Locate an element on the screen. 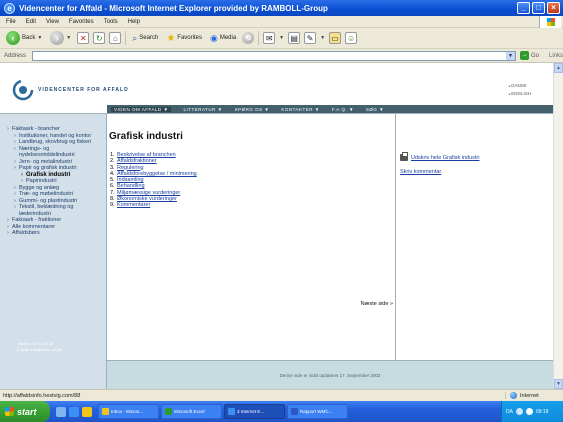  go-label: Go is located at coordinates (534, 55).